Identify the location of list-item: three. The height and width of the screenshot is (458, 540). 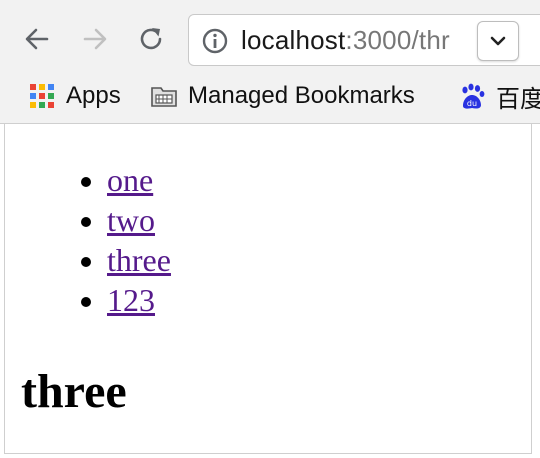
(139, 260).